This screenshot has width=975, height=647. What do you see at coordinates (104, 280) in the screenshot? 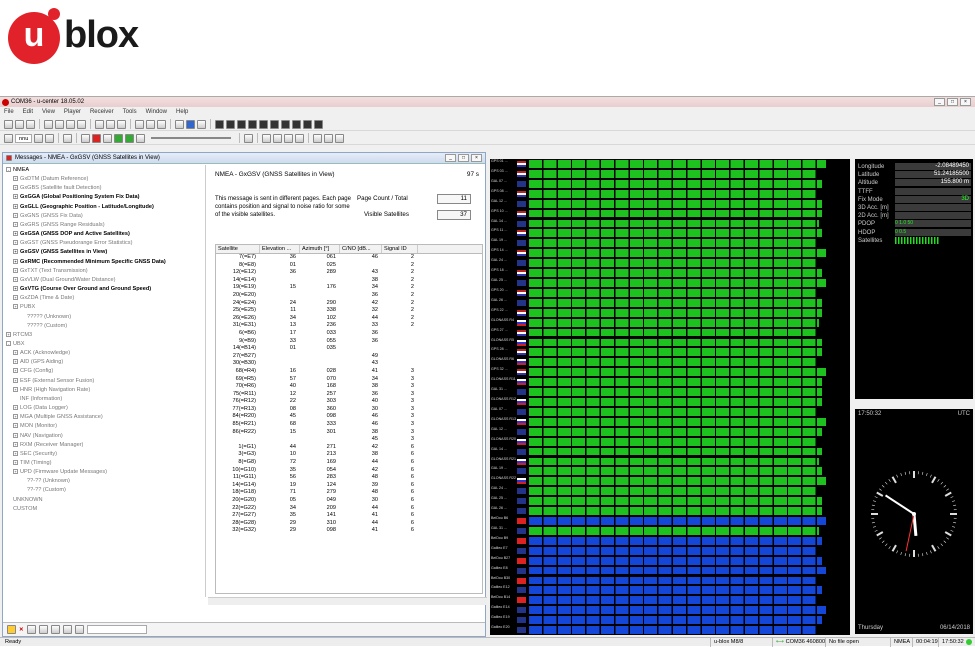
I see `tree-item: +GxVLW (Dual Ground/Water Distance)` at bounding box center [104, 280].